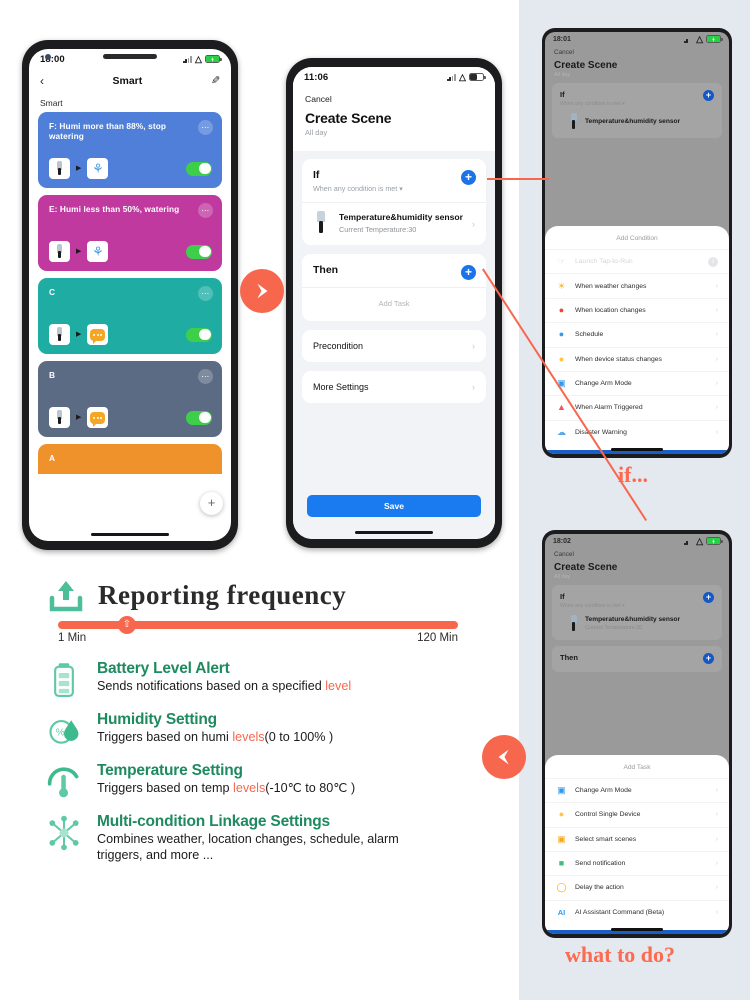  I want to click on scene-card: A, so click(130, 459).